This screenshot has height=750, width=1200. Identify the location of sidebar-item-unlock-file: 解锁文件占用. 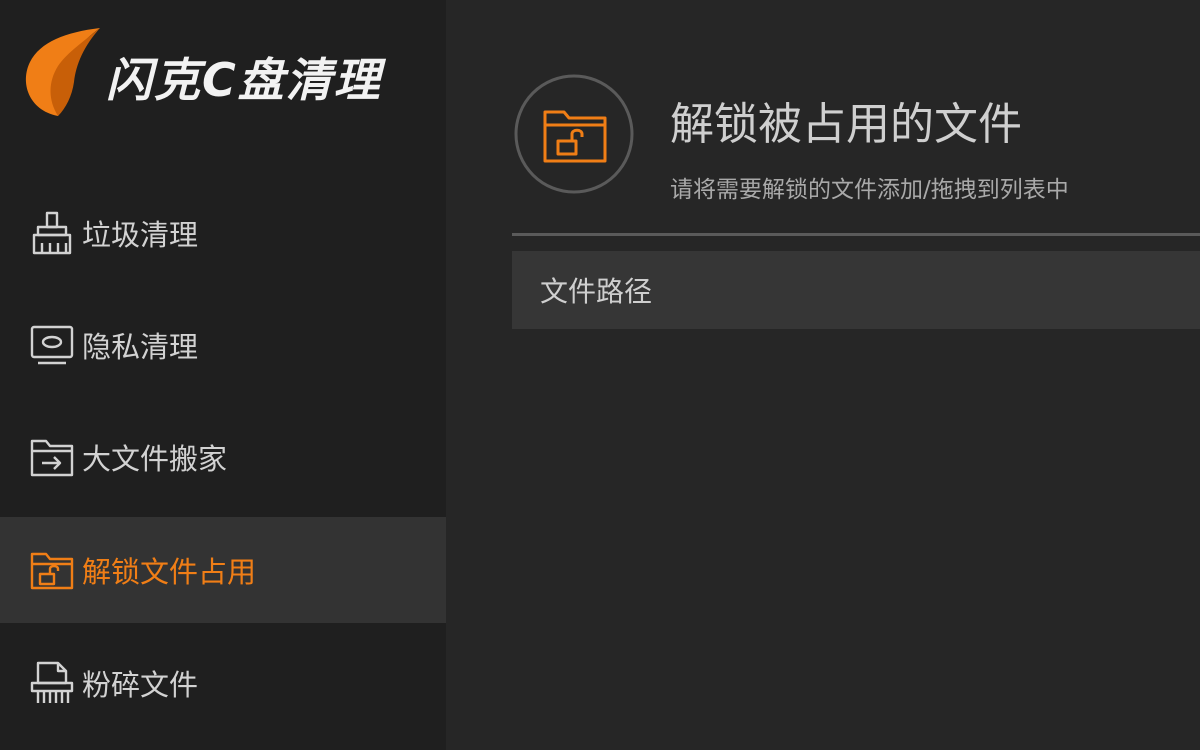
(223, 570).